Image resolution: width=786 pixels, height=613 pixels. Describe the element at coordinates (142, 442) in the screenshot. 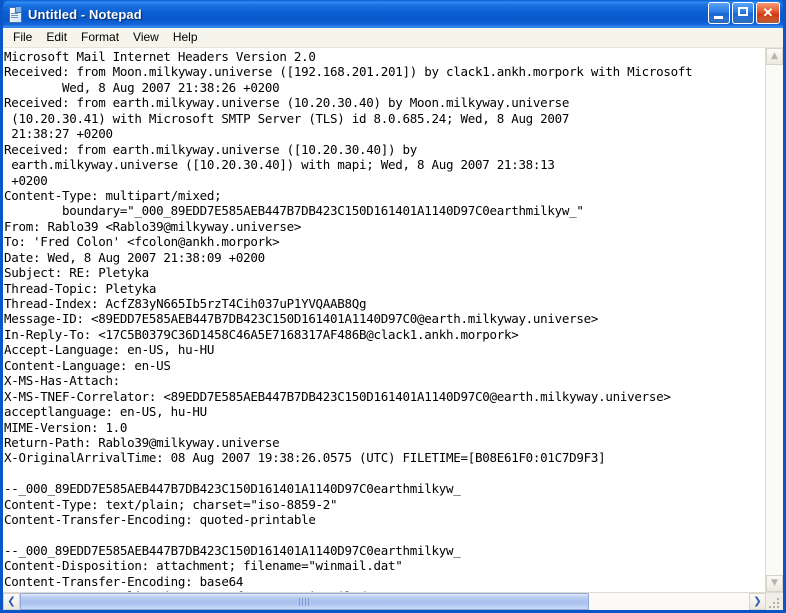

I see `text-line: Return-Path: Rablo39@milkyway.universe` at that location.